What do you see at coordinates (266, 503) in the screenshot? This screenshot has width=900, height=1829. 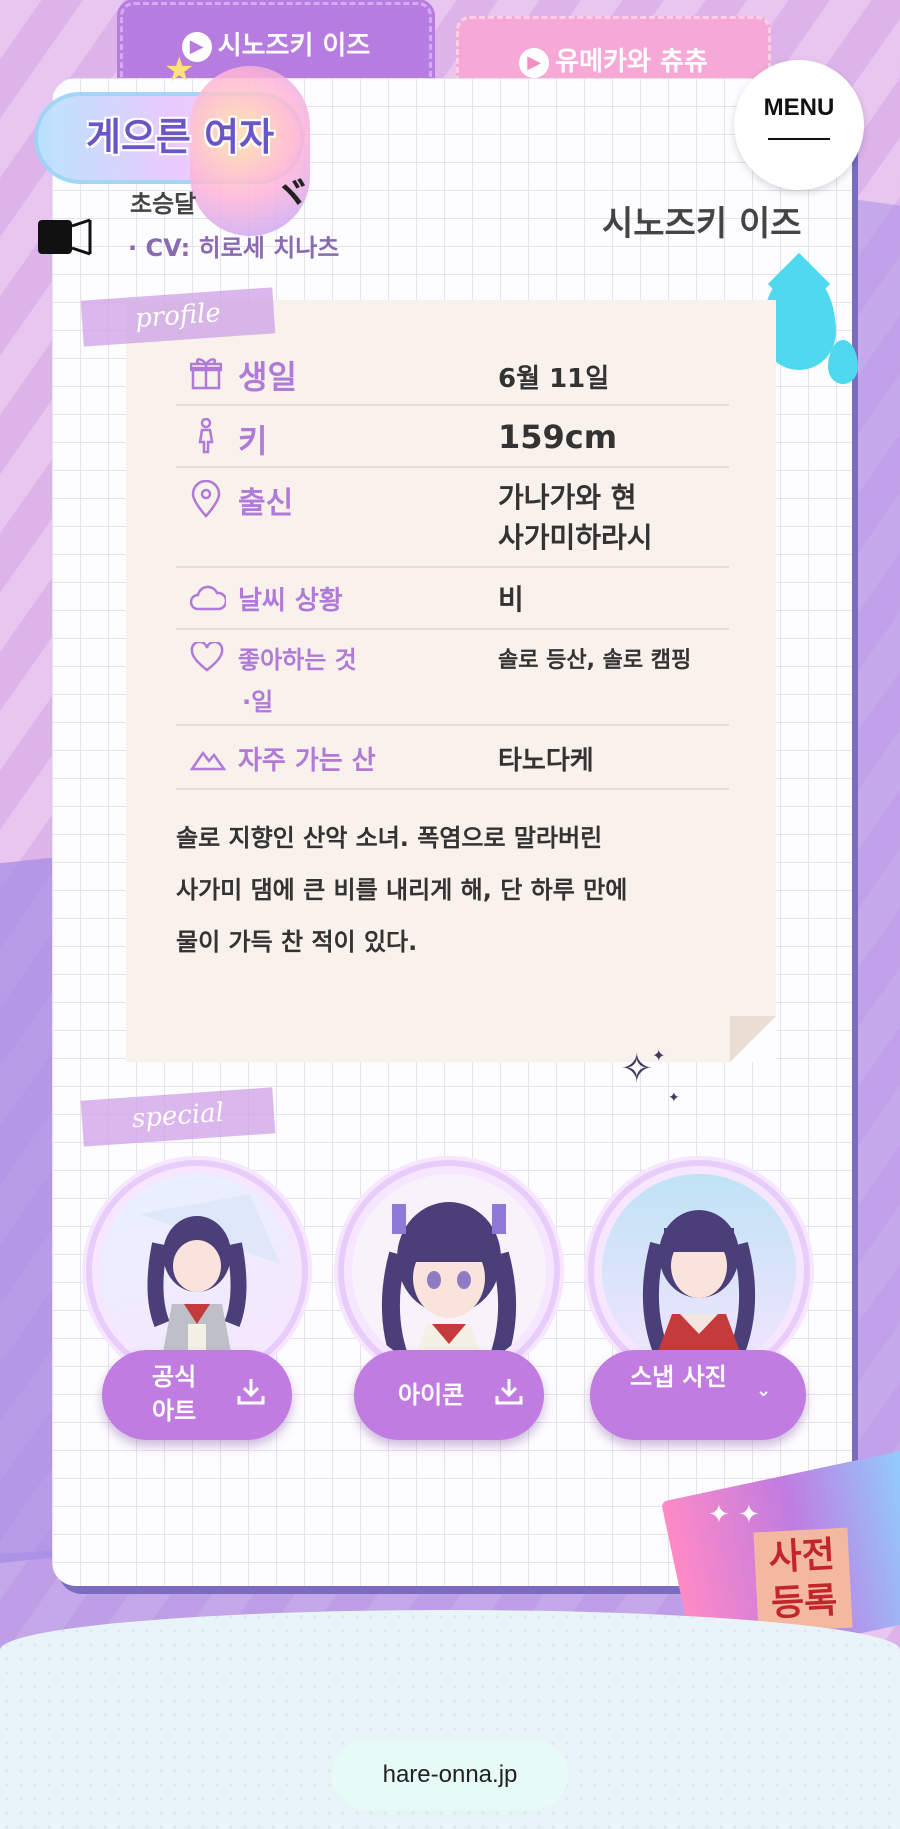 I see `profile-label: 출신` at bounding box center [266, 503].